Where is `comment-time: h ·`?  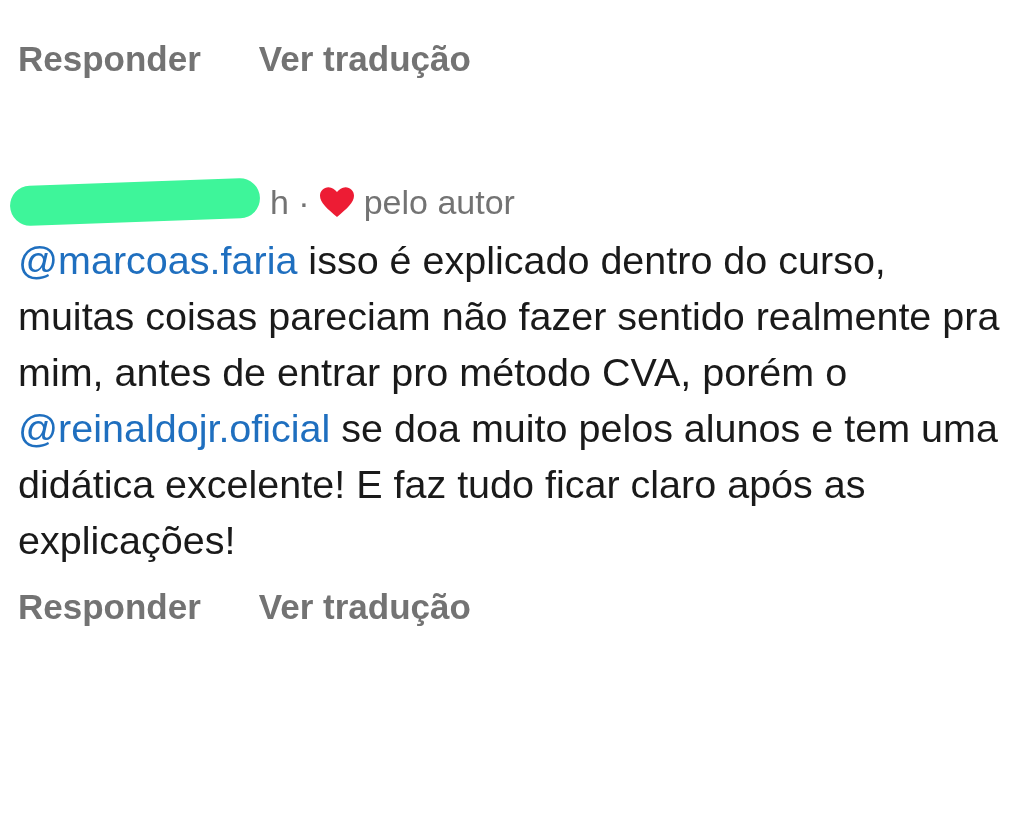
comment-time: h · is located at coordinates (290, 202).